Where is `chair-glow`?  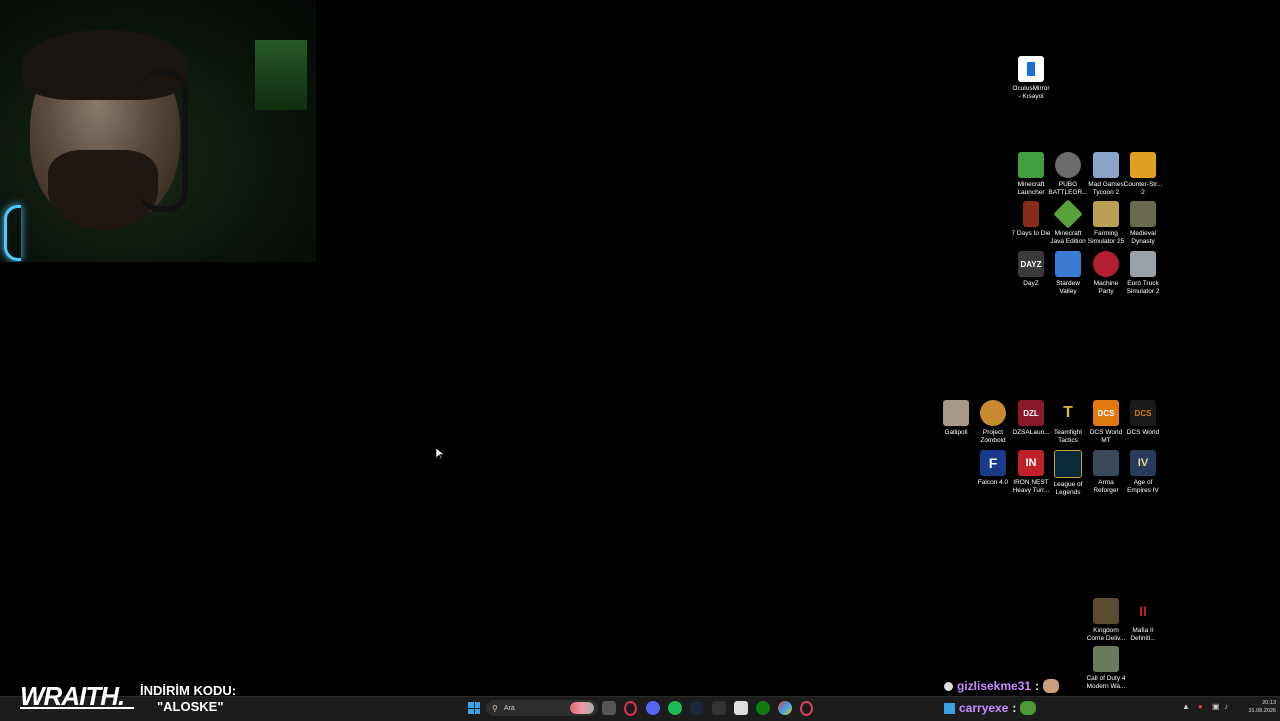 chair-glow is located at coordinates (12, 233).